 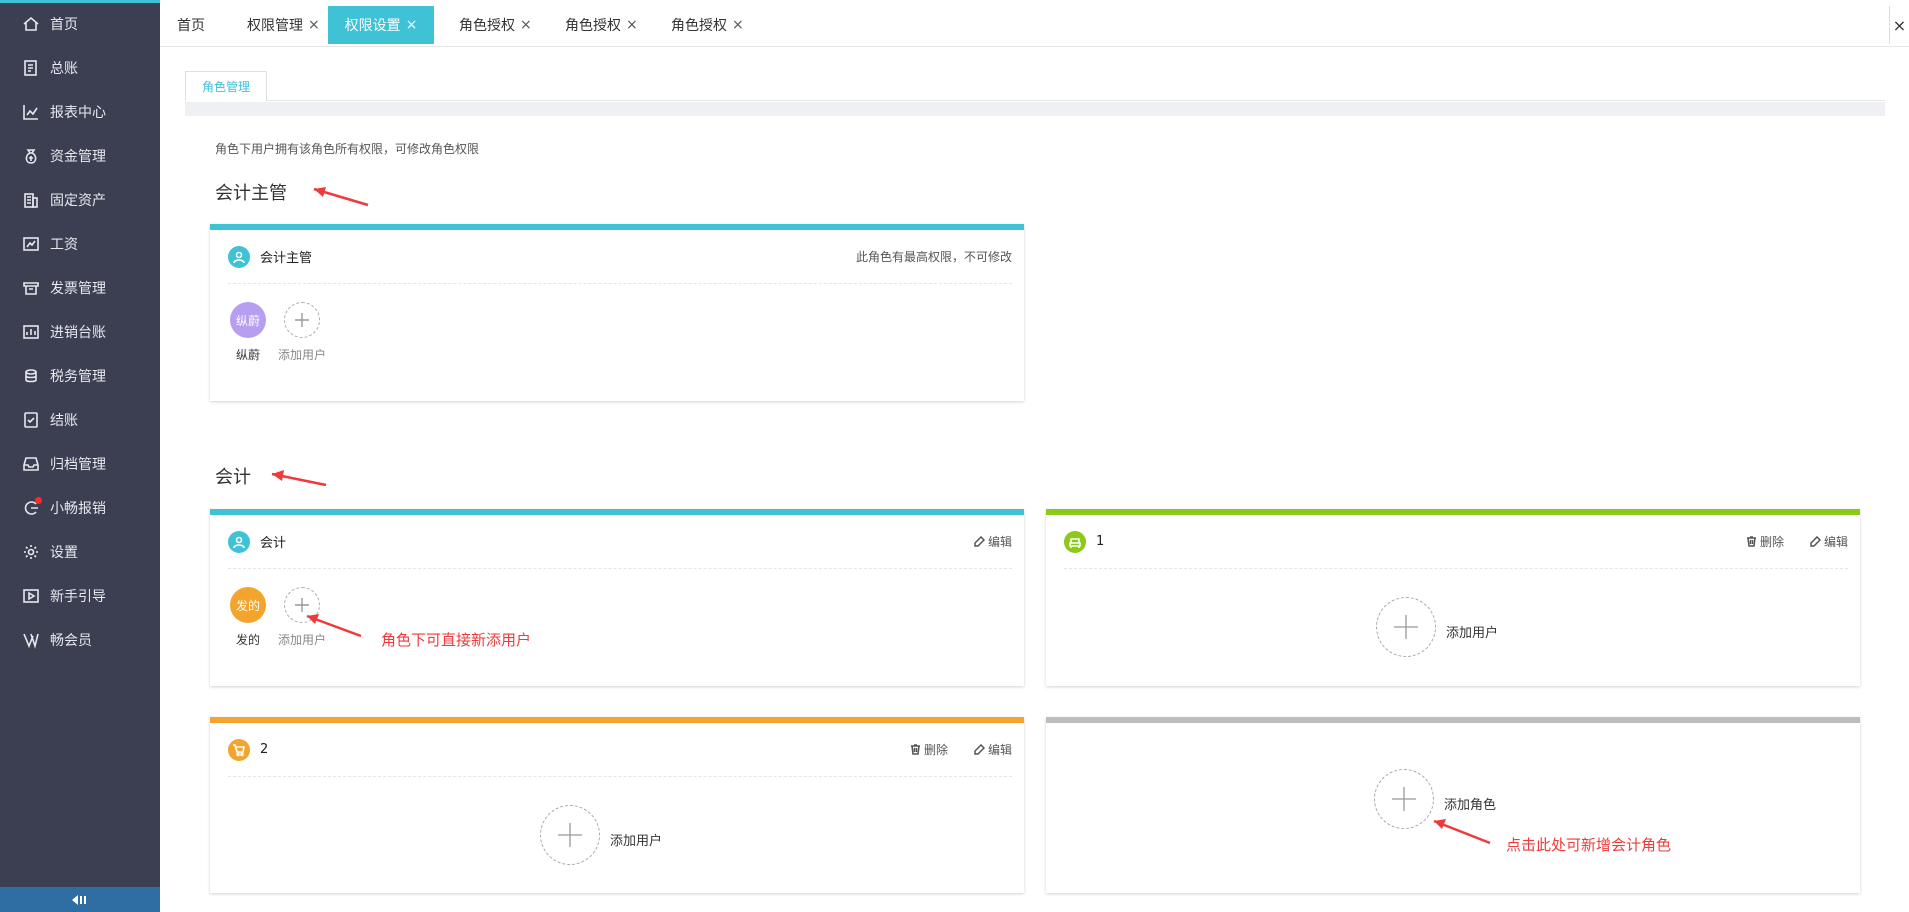 I want to click on sidebar-item-fixed-assets: 固定资产, so click(x=80, y=200).